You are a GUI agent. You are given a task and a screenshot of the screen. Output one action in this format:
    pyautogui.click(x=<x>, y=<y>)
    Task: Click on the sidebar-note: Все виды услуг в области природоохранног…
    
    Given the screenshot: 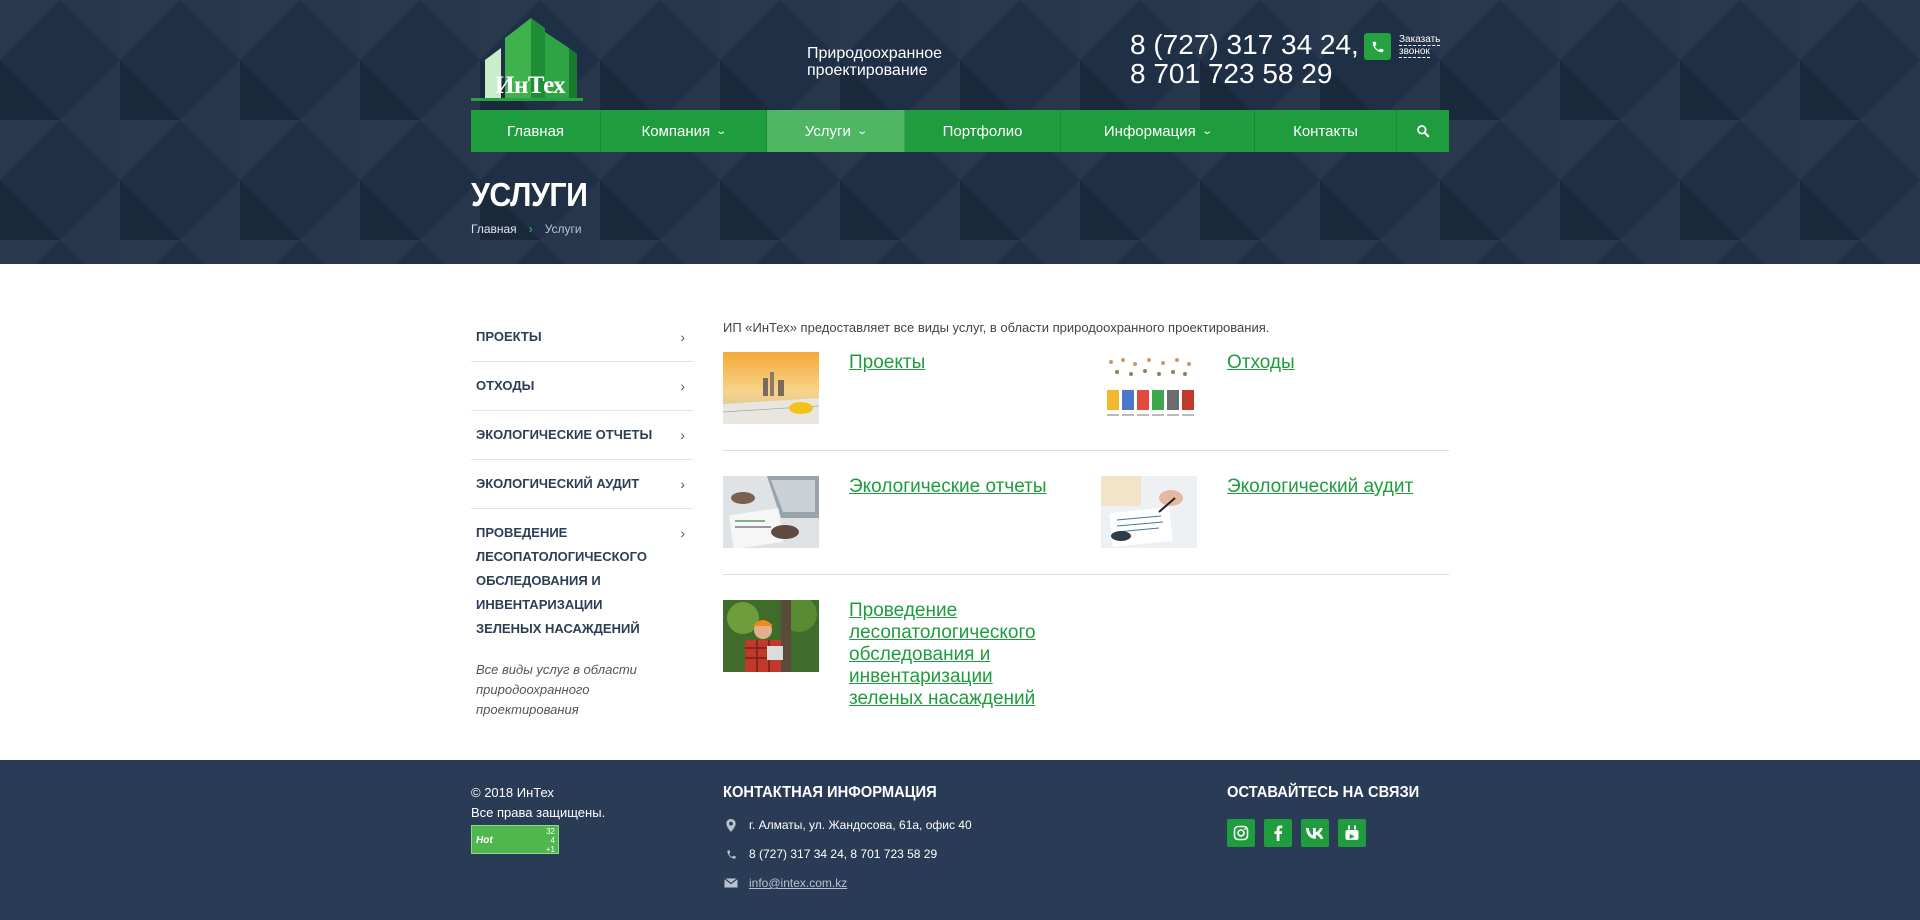 What is the action you would take?
    pyautogui.click(x=556, y=689)
    